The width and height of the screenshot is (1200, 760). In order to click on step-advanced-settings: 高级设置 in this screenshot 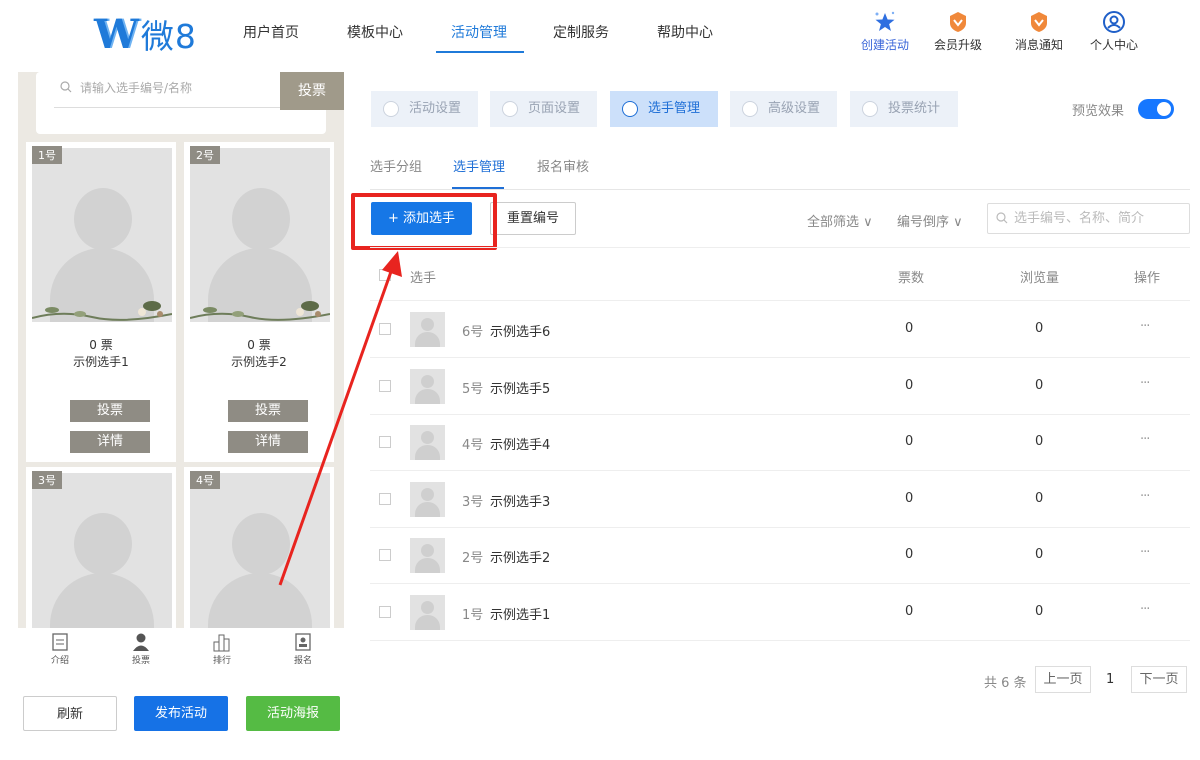, I will do `click(783, 109)`.